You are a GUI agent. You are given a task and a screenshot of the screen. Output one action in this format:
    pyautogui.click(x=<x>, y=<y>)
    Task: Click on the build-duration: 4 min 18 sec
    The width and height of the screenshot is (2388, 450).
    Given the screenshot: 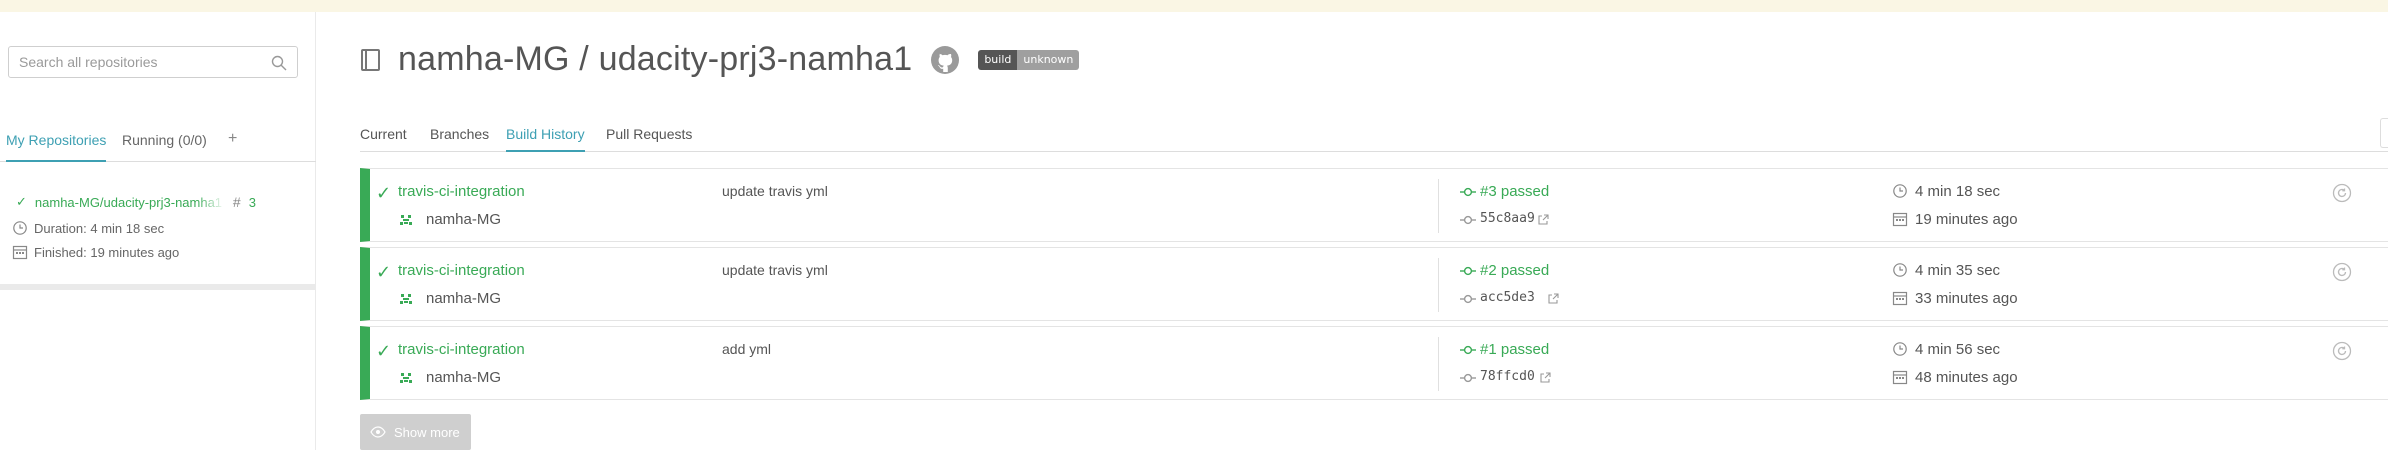 What is the action you would take?
    pyautogui.click(x=1958, y=191)
    